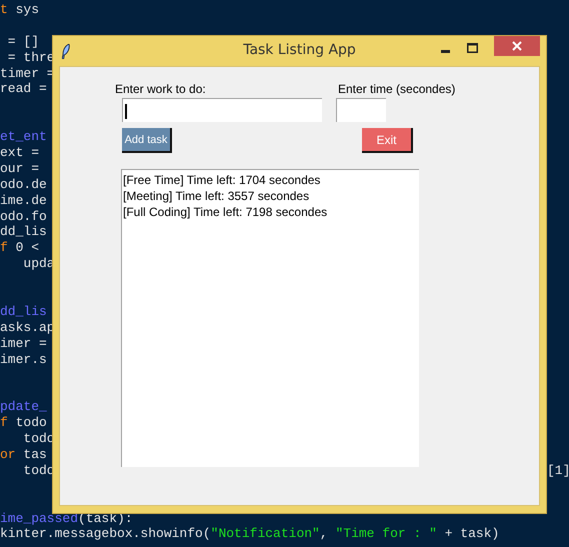  What do you see at coordinates (161, 89) in the screenshot?
I see `field-label: Enter work to do:` at bounding box center [161, 89].